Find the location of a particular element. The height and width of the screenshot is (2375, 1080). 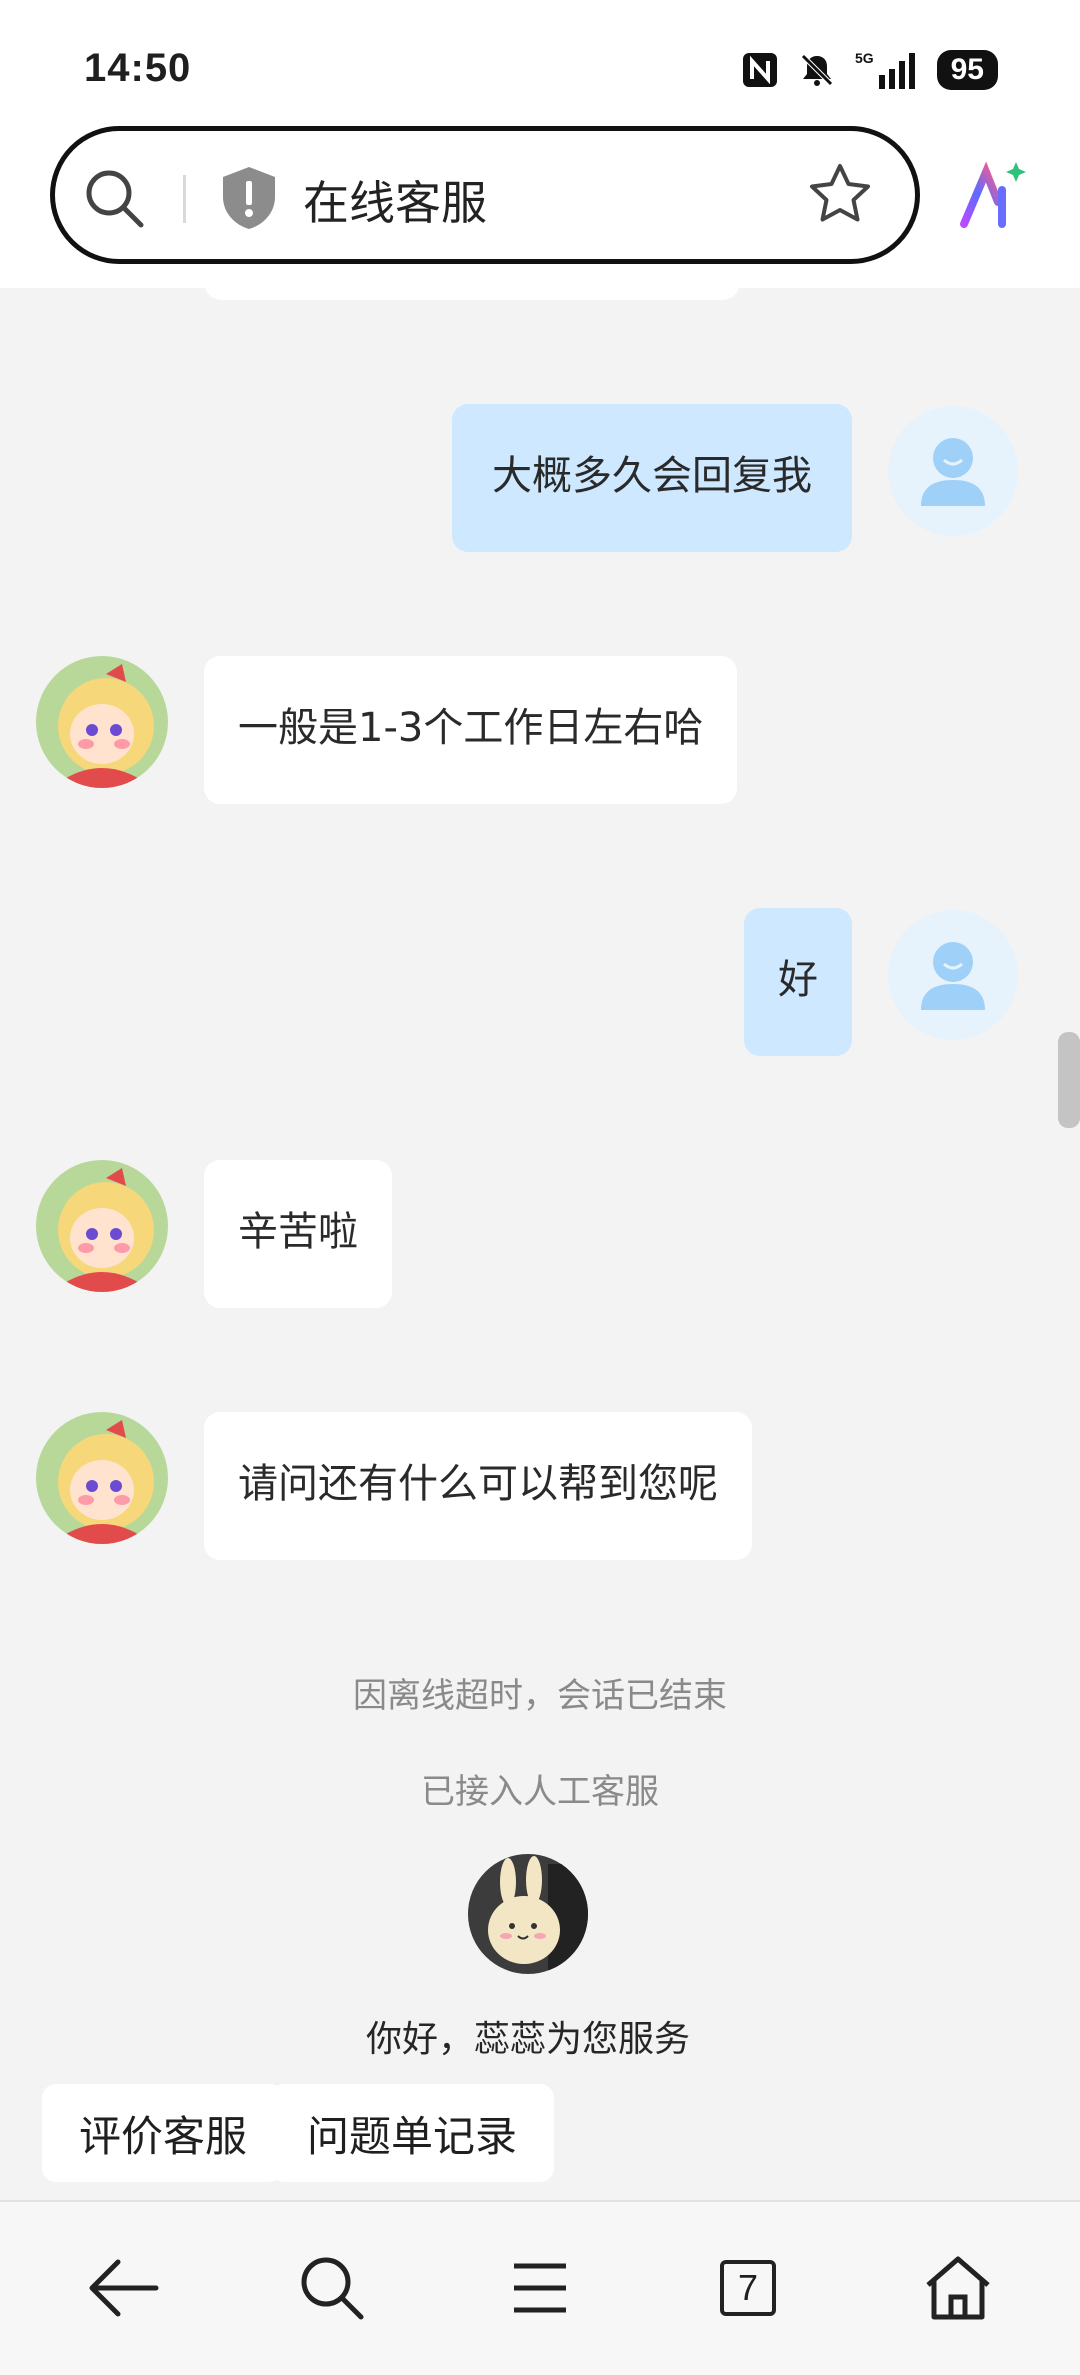

user-message: 大概多久会回复我 is located at coordinates (652, 478).